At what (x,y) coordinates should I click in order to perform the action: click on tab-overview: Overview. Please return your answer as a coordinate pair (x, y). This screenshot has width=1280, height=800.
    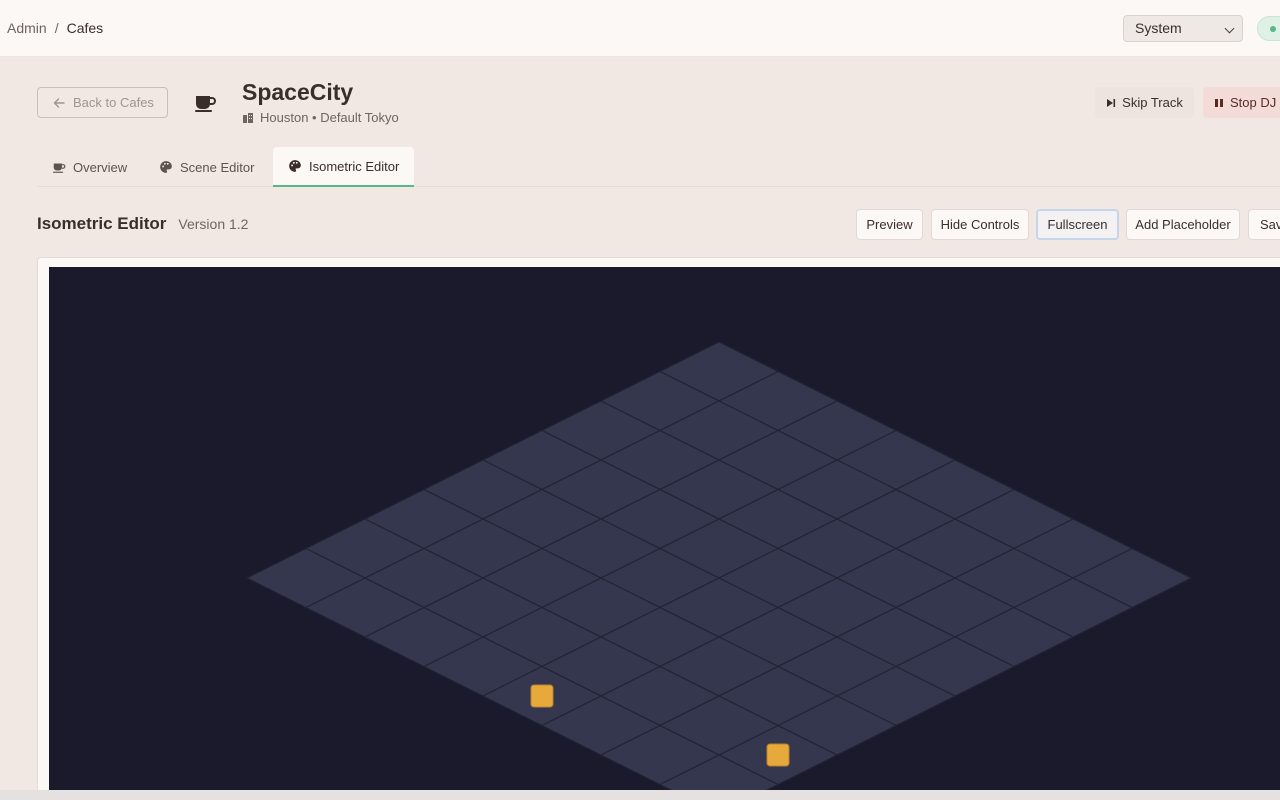
    Looking at the image, I should click on (89, 167).